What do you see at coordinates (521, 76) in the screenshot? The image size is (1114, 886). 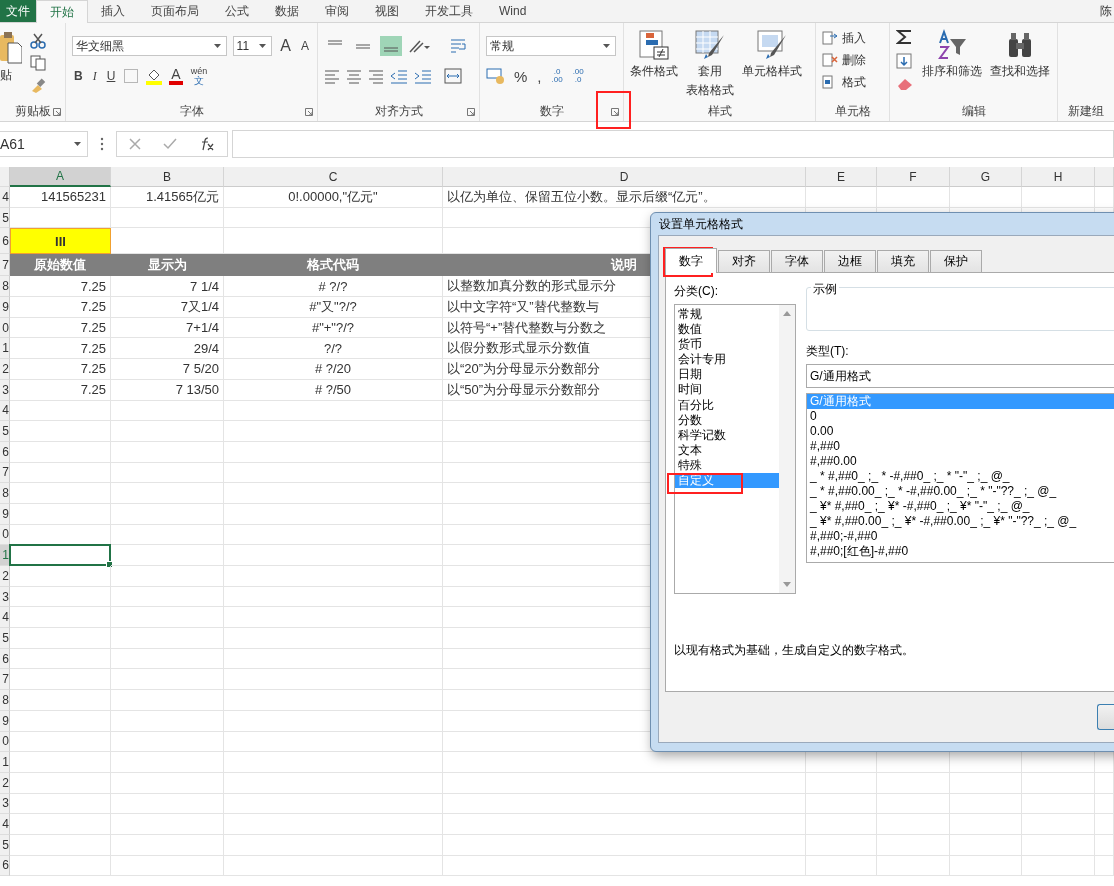 I see `percent-button: %` at bounding box center [521, 76].